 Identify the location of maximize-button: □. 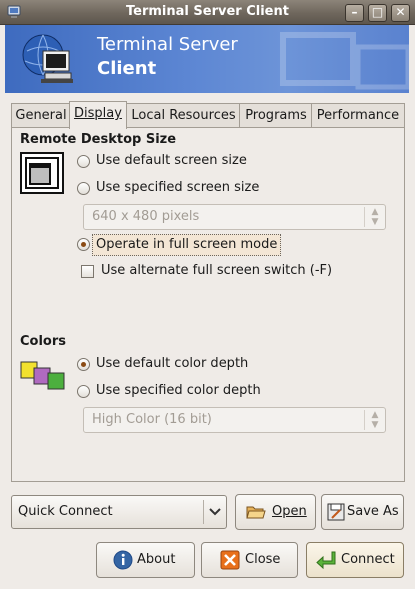
(377, 13).